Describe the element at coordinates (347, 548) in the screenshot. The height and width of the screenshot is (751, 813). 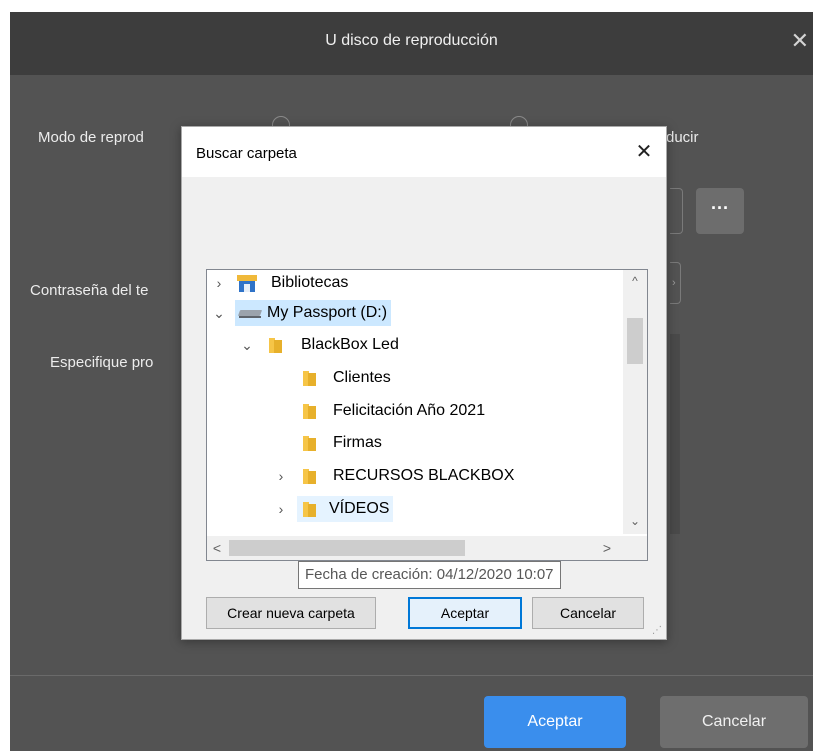
I see `horizontal-scroll-thumb` at that location.